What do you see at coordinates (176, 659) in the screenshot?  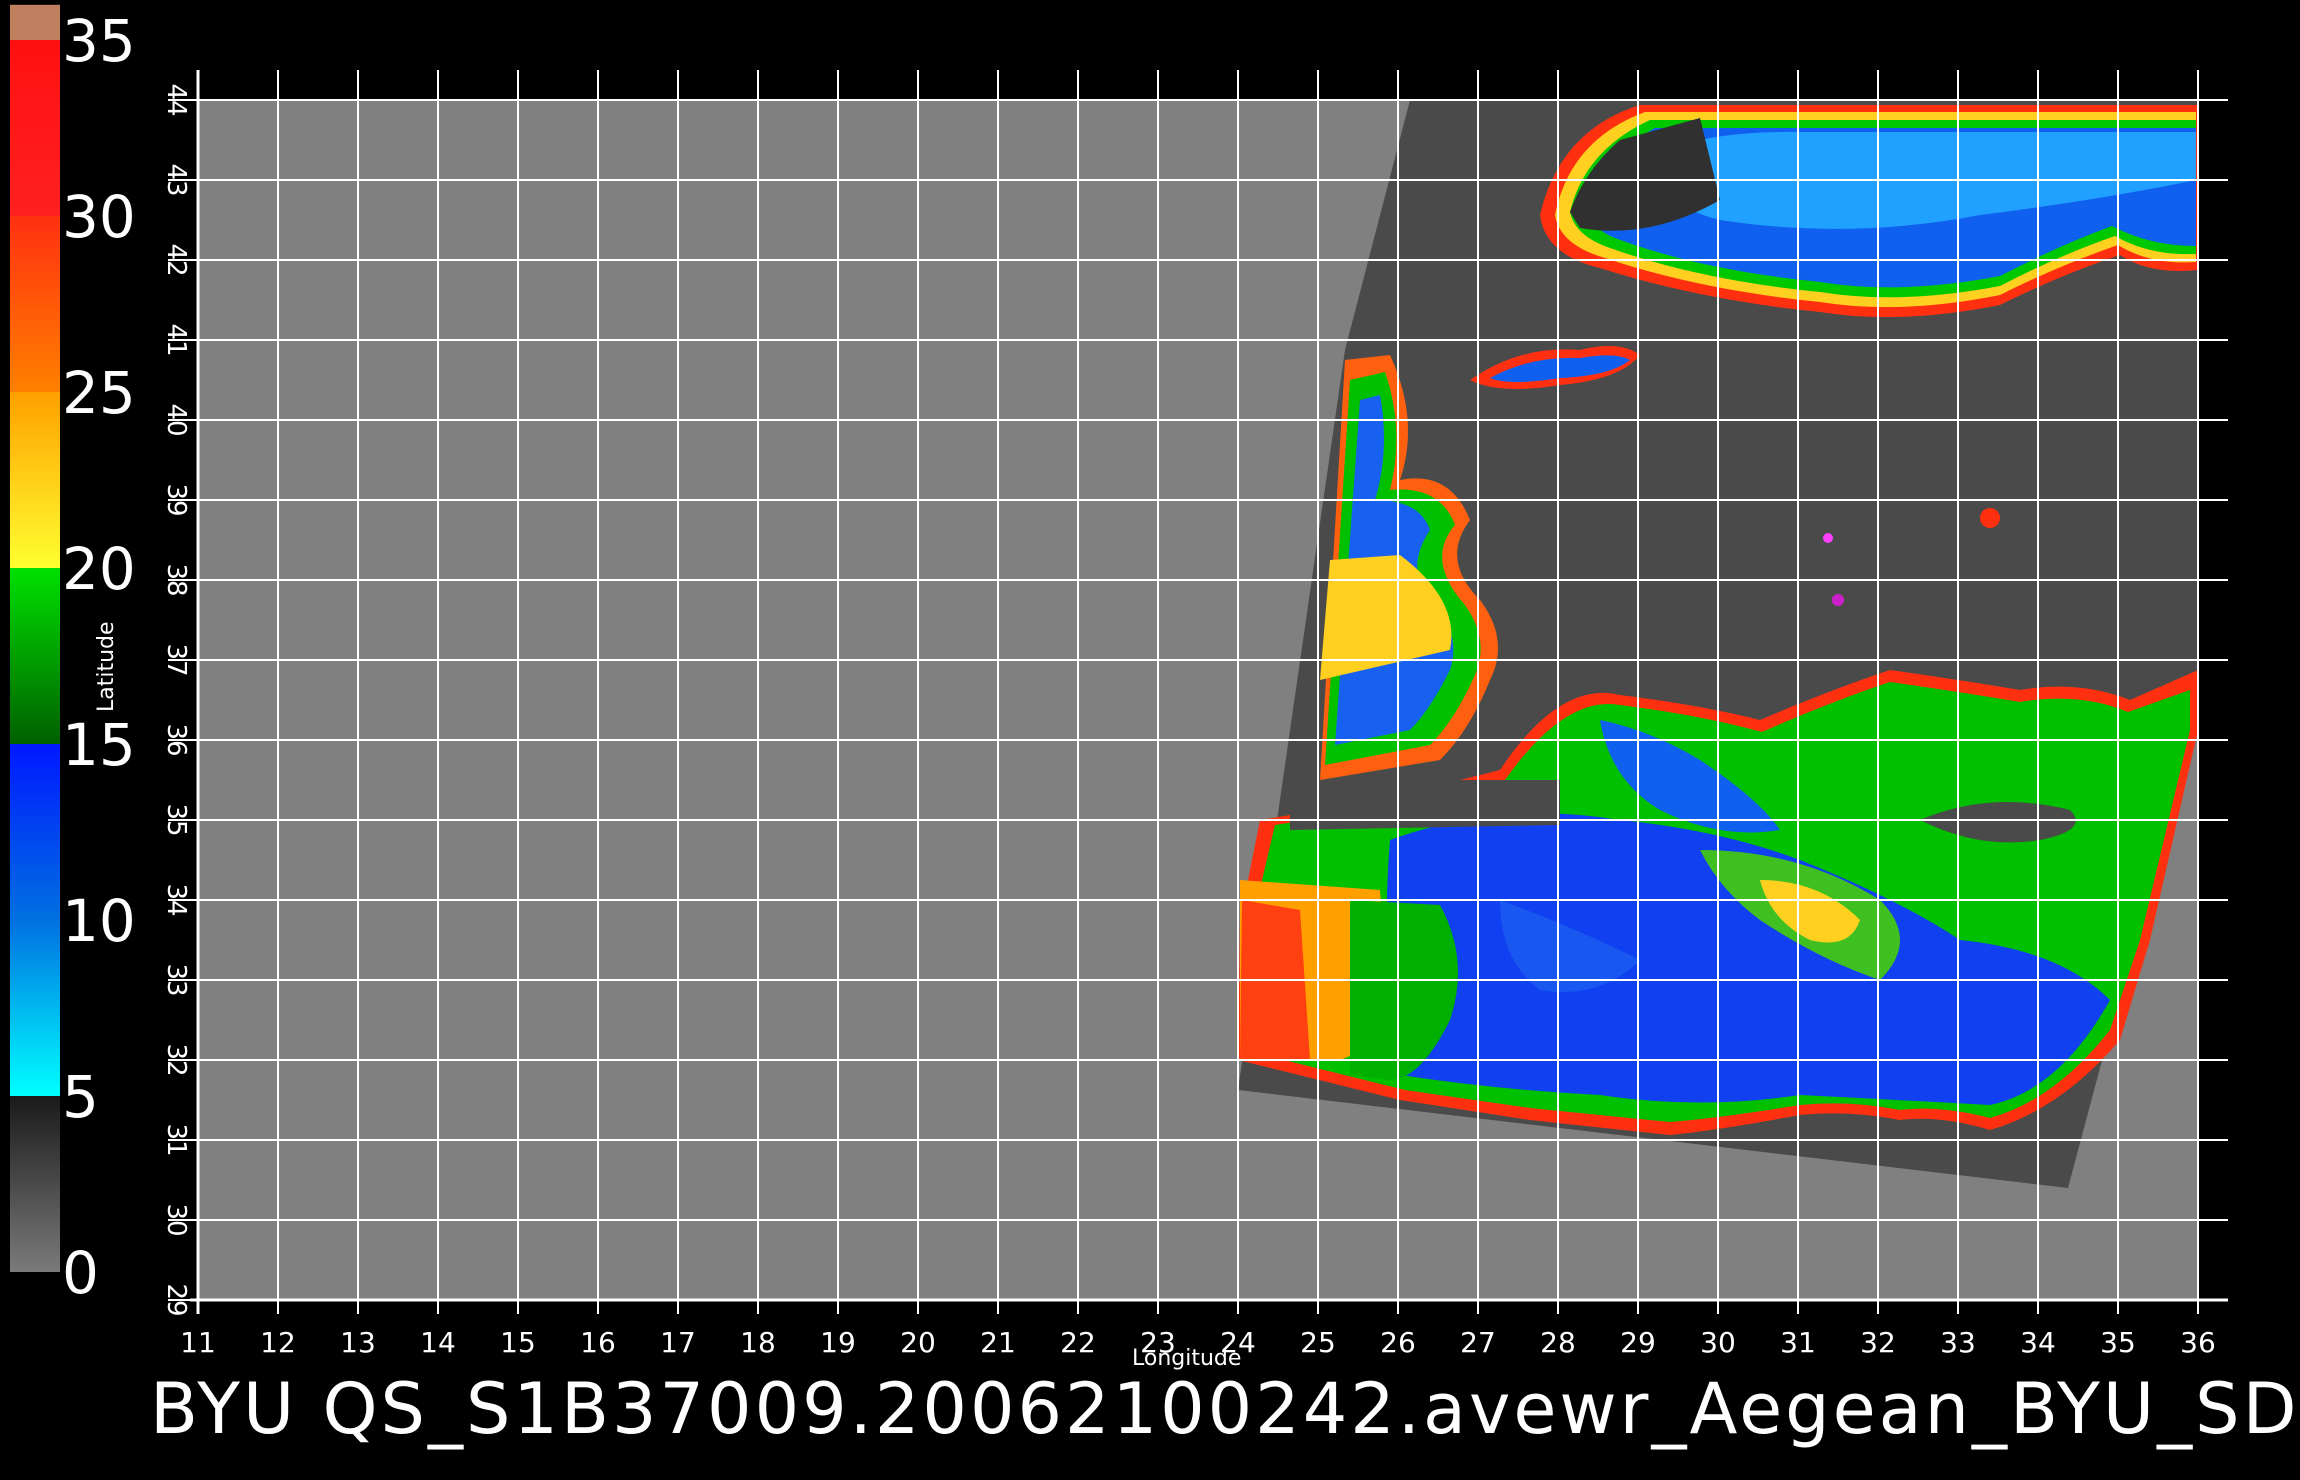 I see `y-tick-label: 37` at bounding box center [176, 659].